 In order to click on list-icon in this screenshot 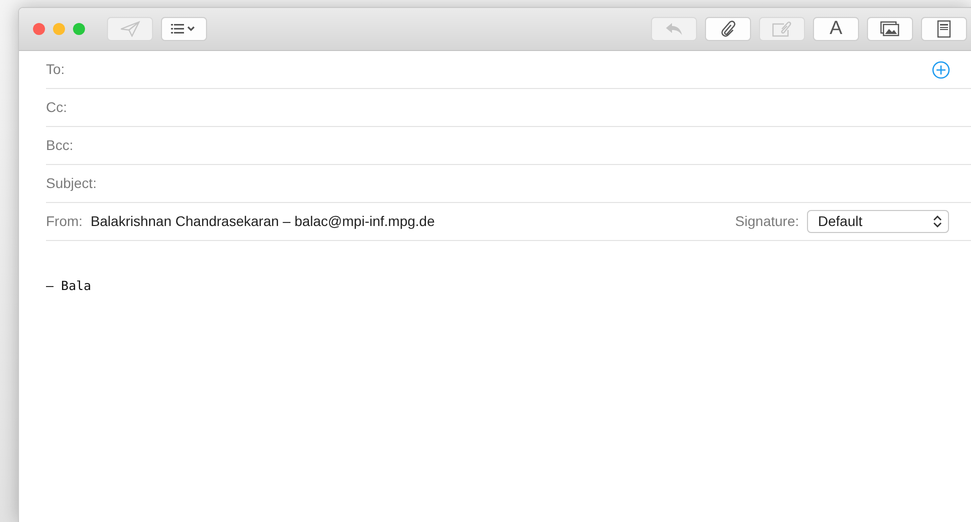, I will do `click(184, 29)`.